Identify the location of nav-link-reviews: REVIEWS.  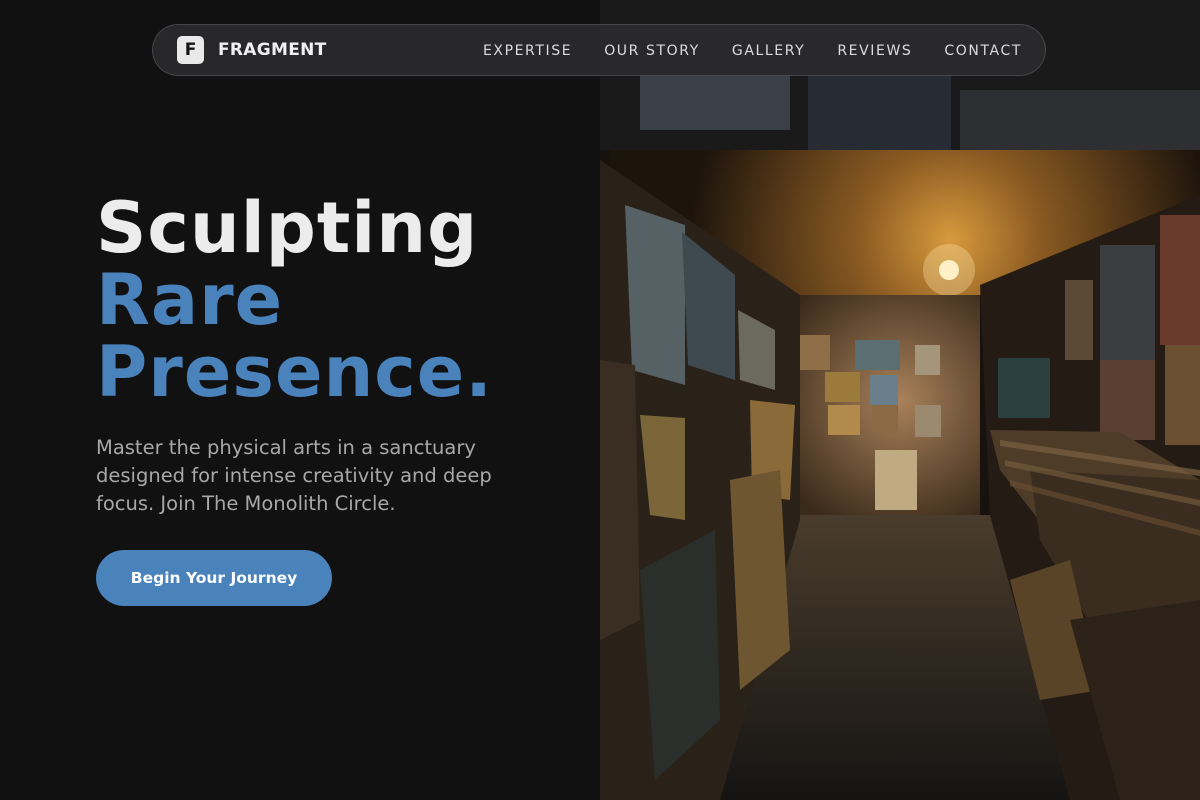
(874, 51).